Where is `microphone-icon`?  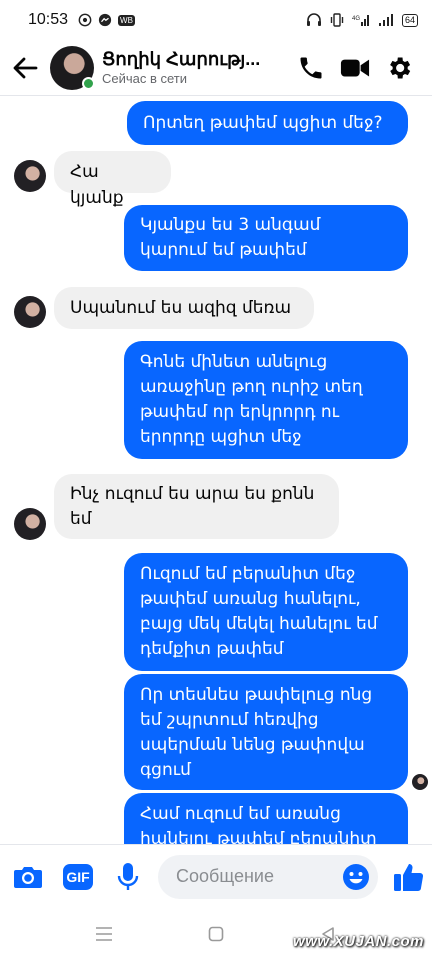
microphone-icon is located at coordinates (128, 876).